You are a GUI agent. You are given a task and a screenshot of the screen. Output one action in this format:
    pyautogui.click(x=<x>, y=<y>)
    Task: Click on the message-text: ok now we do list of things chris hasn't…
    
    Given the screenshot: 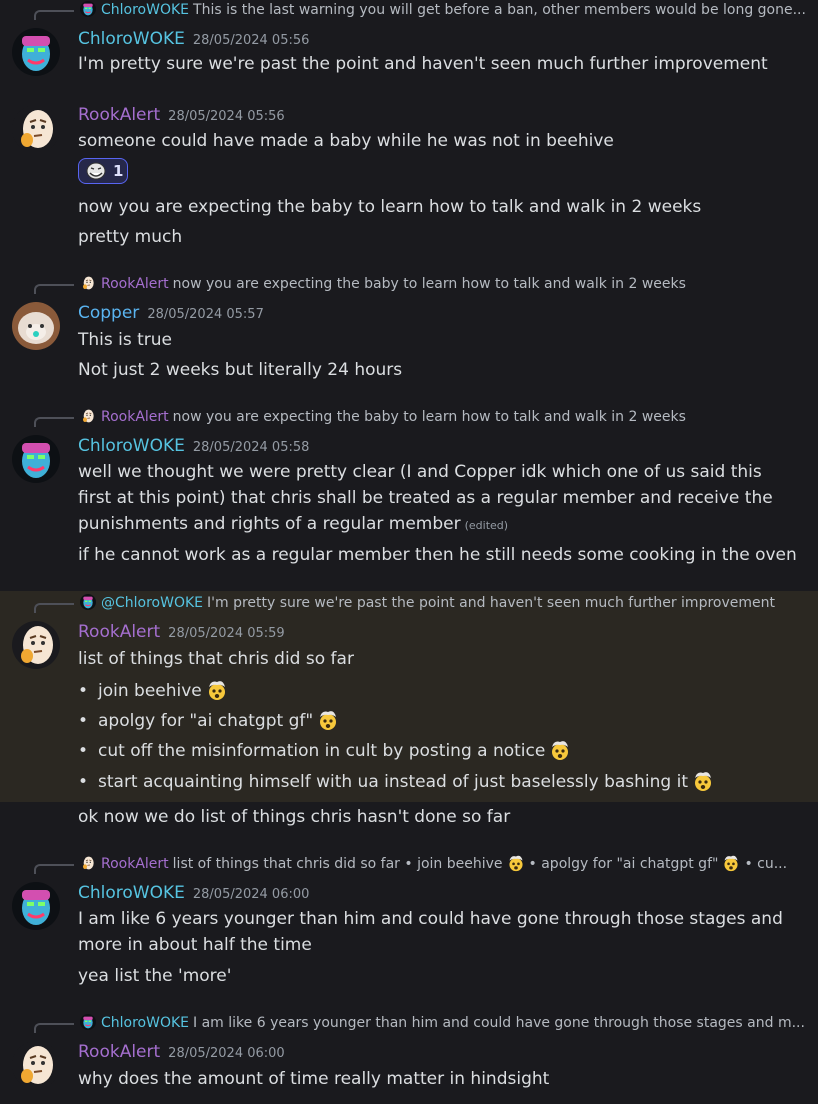 What is the action you would take?
    pyautogui.click(x=294, y=817)
    